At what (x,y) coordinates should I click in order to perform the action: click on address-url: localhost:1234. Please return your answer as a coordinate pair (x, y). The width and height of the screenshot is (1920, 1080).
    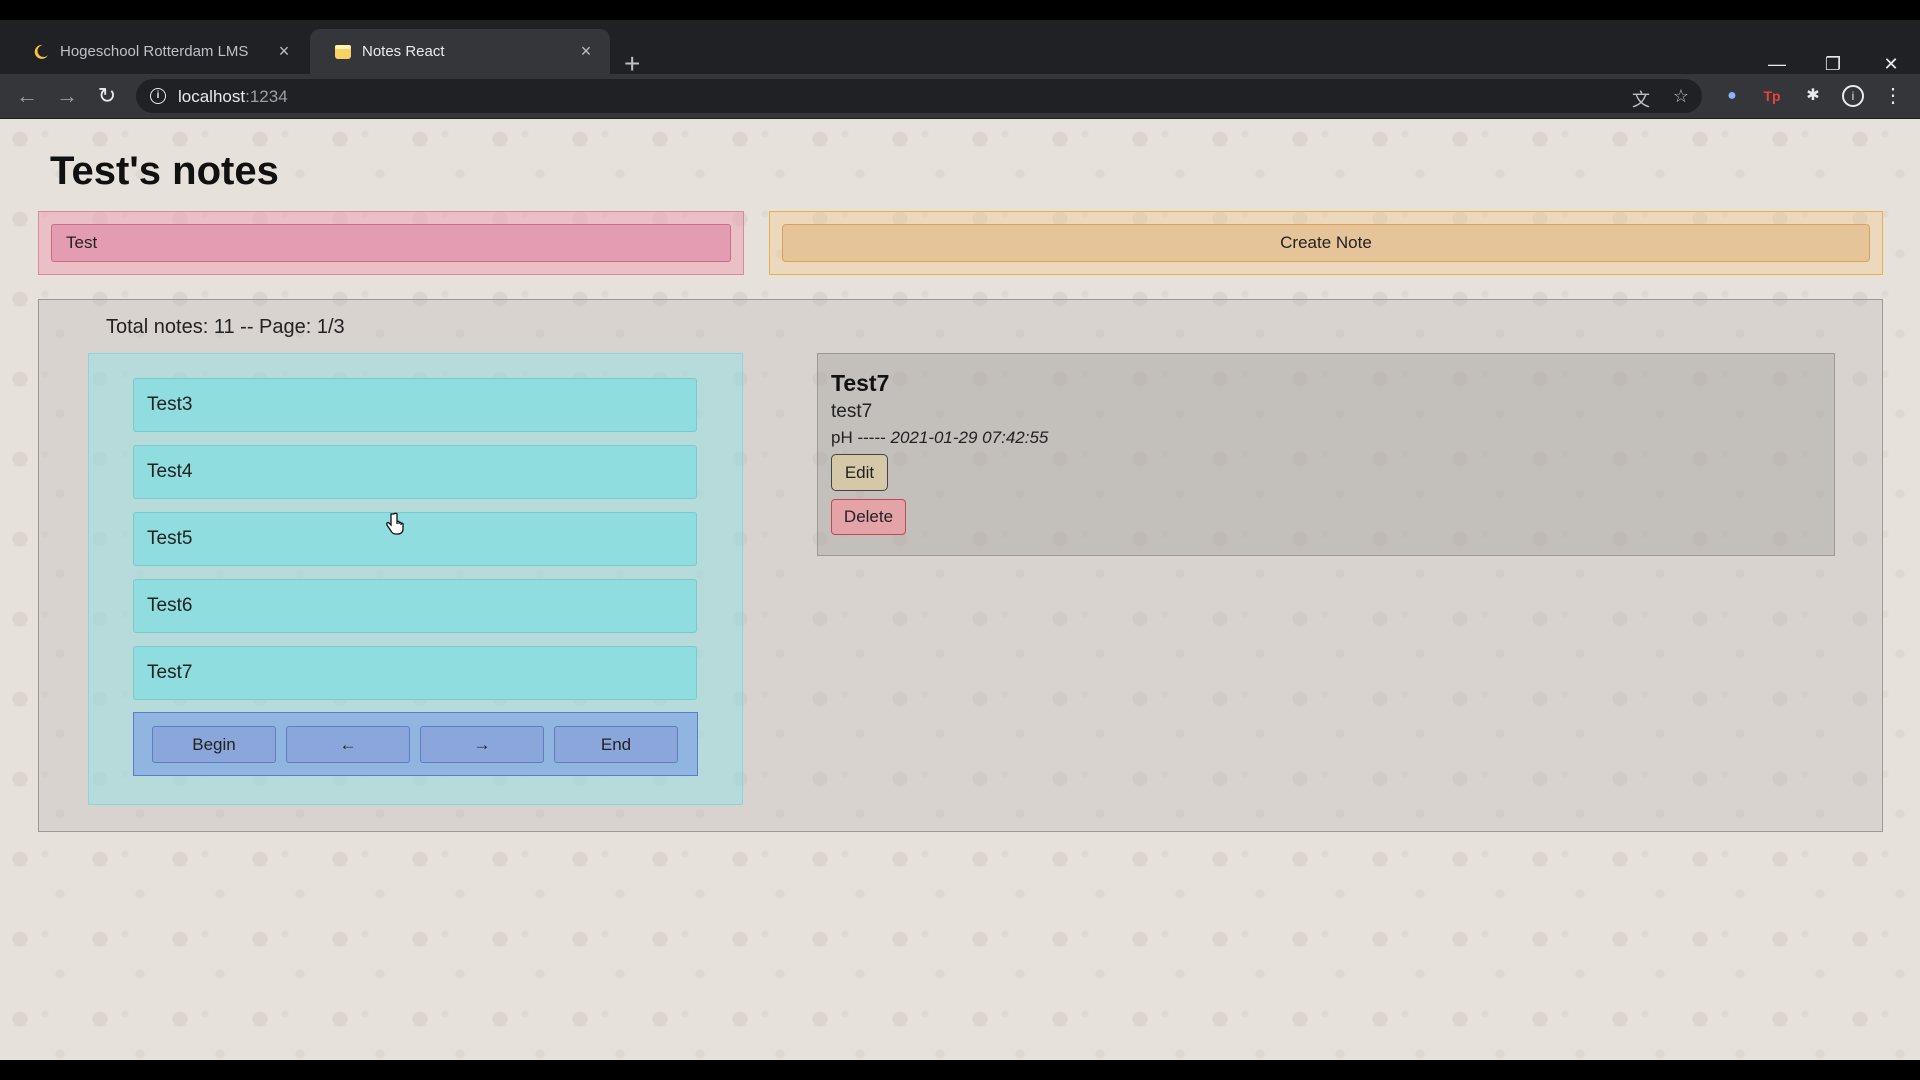
    Looking at the image, I should click on (233, 97).